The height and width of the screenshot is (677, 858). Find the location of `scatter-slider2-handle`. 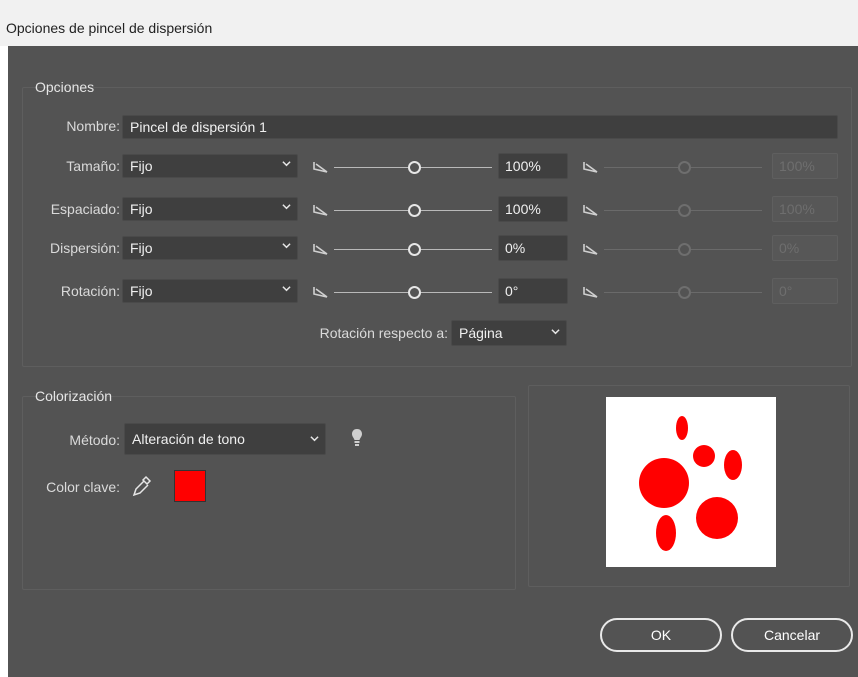

scatter-slider2-handle is located at coordinates (684, 249).